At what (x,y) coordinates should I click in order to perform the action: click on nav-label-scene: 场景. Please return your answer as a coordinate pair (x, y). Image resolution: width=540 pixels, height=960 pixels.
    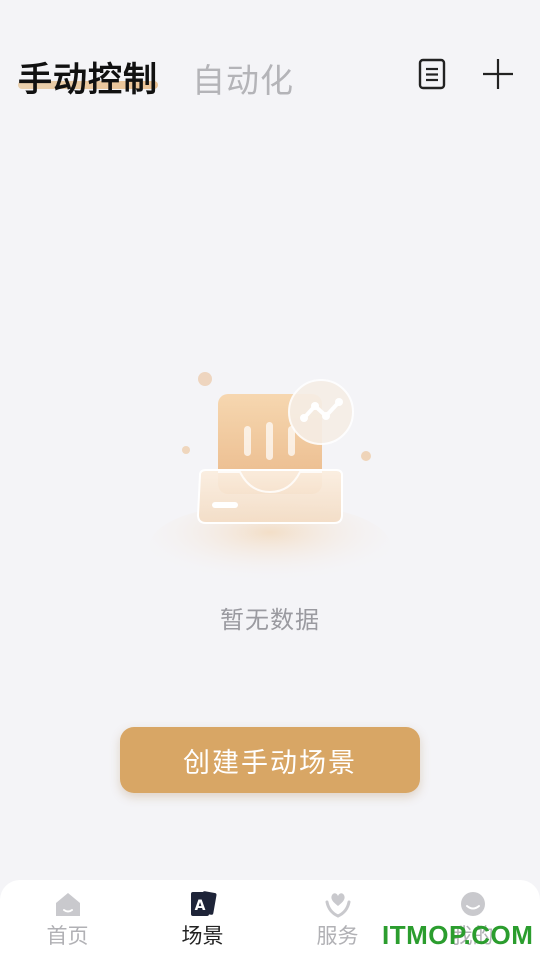
    Looking at the image, I should click on (202, 936).